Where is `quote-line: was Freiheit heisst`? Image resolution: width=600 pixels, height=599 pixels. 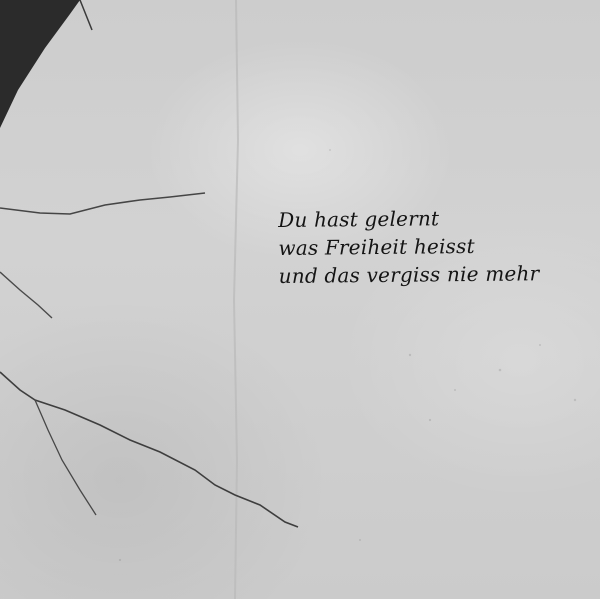 quote-line: was Freiheit heisst is located at coordinates (376, 246).